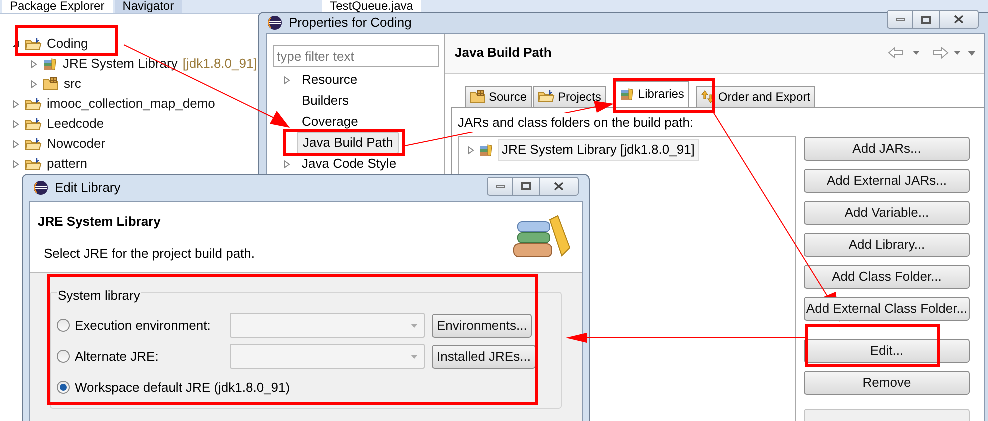 The image size is (988, 421). I want to click on preference-item: Java Code Style, so click(349, 164).